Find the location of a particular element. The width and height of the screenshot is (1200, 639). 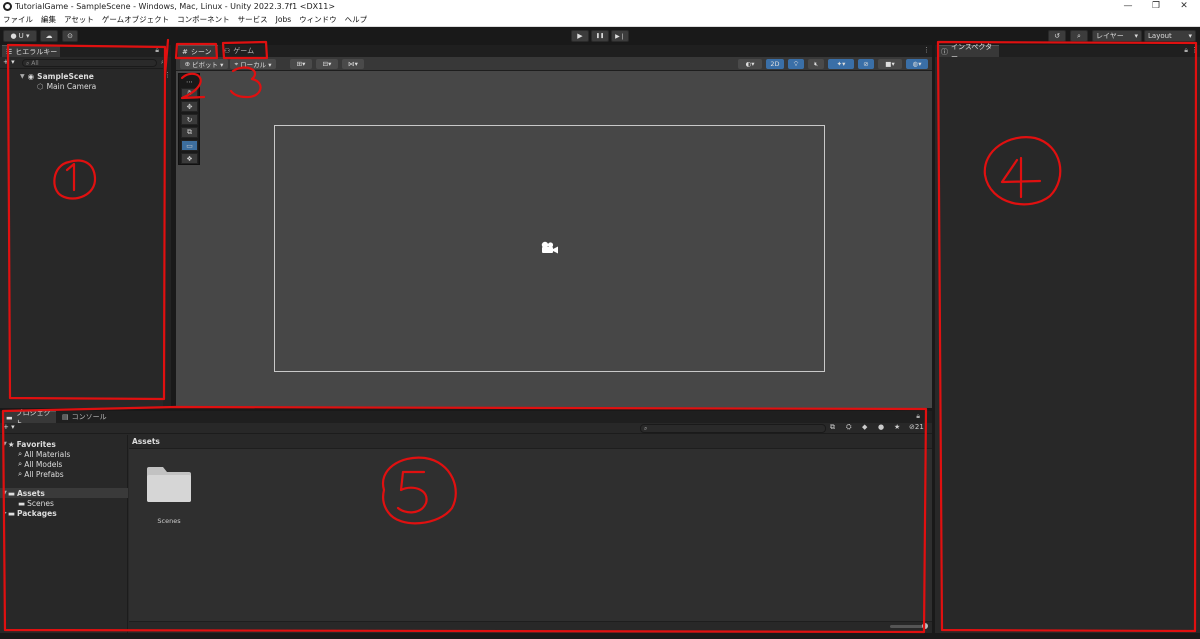

tree-row-scene: ▼ ◉ SampleScene is located at coordinates (57, 76).